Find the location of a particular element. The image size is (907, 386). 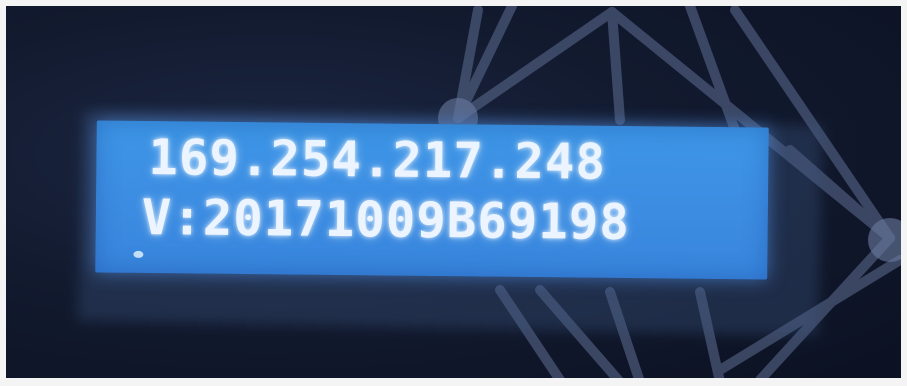

lcd-indicator-dot is located at coordinates (138, 254).